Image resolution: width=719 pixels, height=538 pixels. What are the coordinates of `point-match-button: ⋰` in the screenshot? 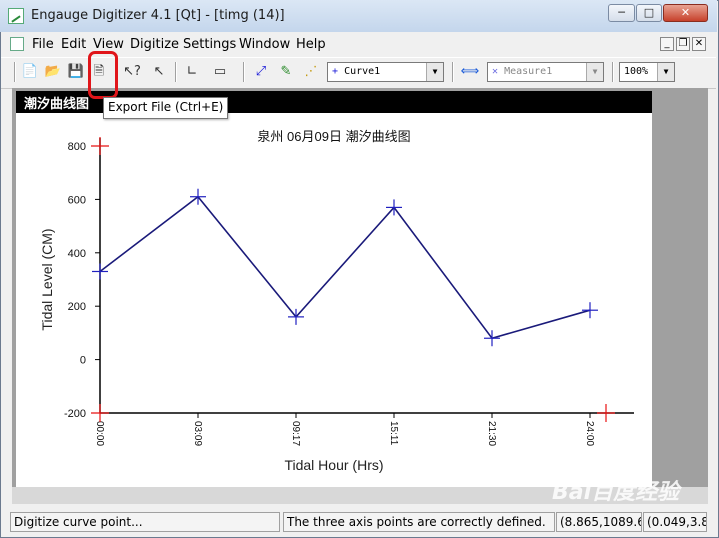 It's located at (311, 72).